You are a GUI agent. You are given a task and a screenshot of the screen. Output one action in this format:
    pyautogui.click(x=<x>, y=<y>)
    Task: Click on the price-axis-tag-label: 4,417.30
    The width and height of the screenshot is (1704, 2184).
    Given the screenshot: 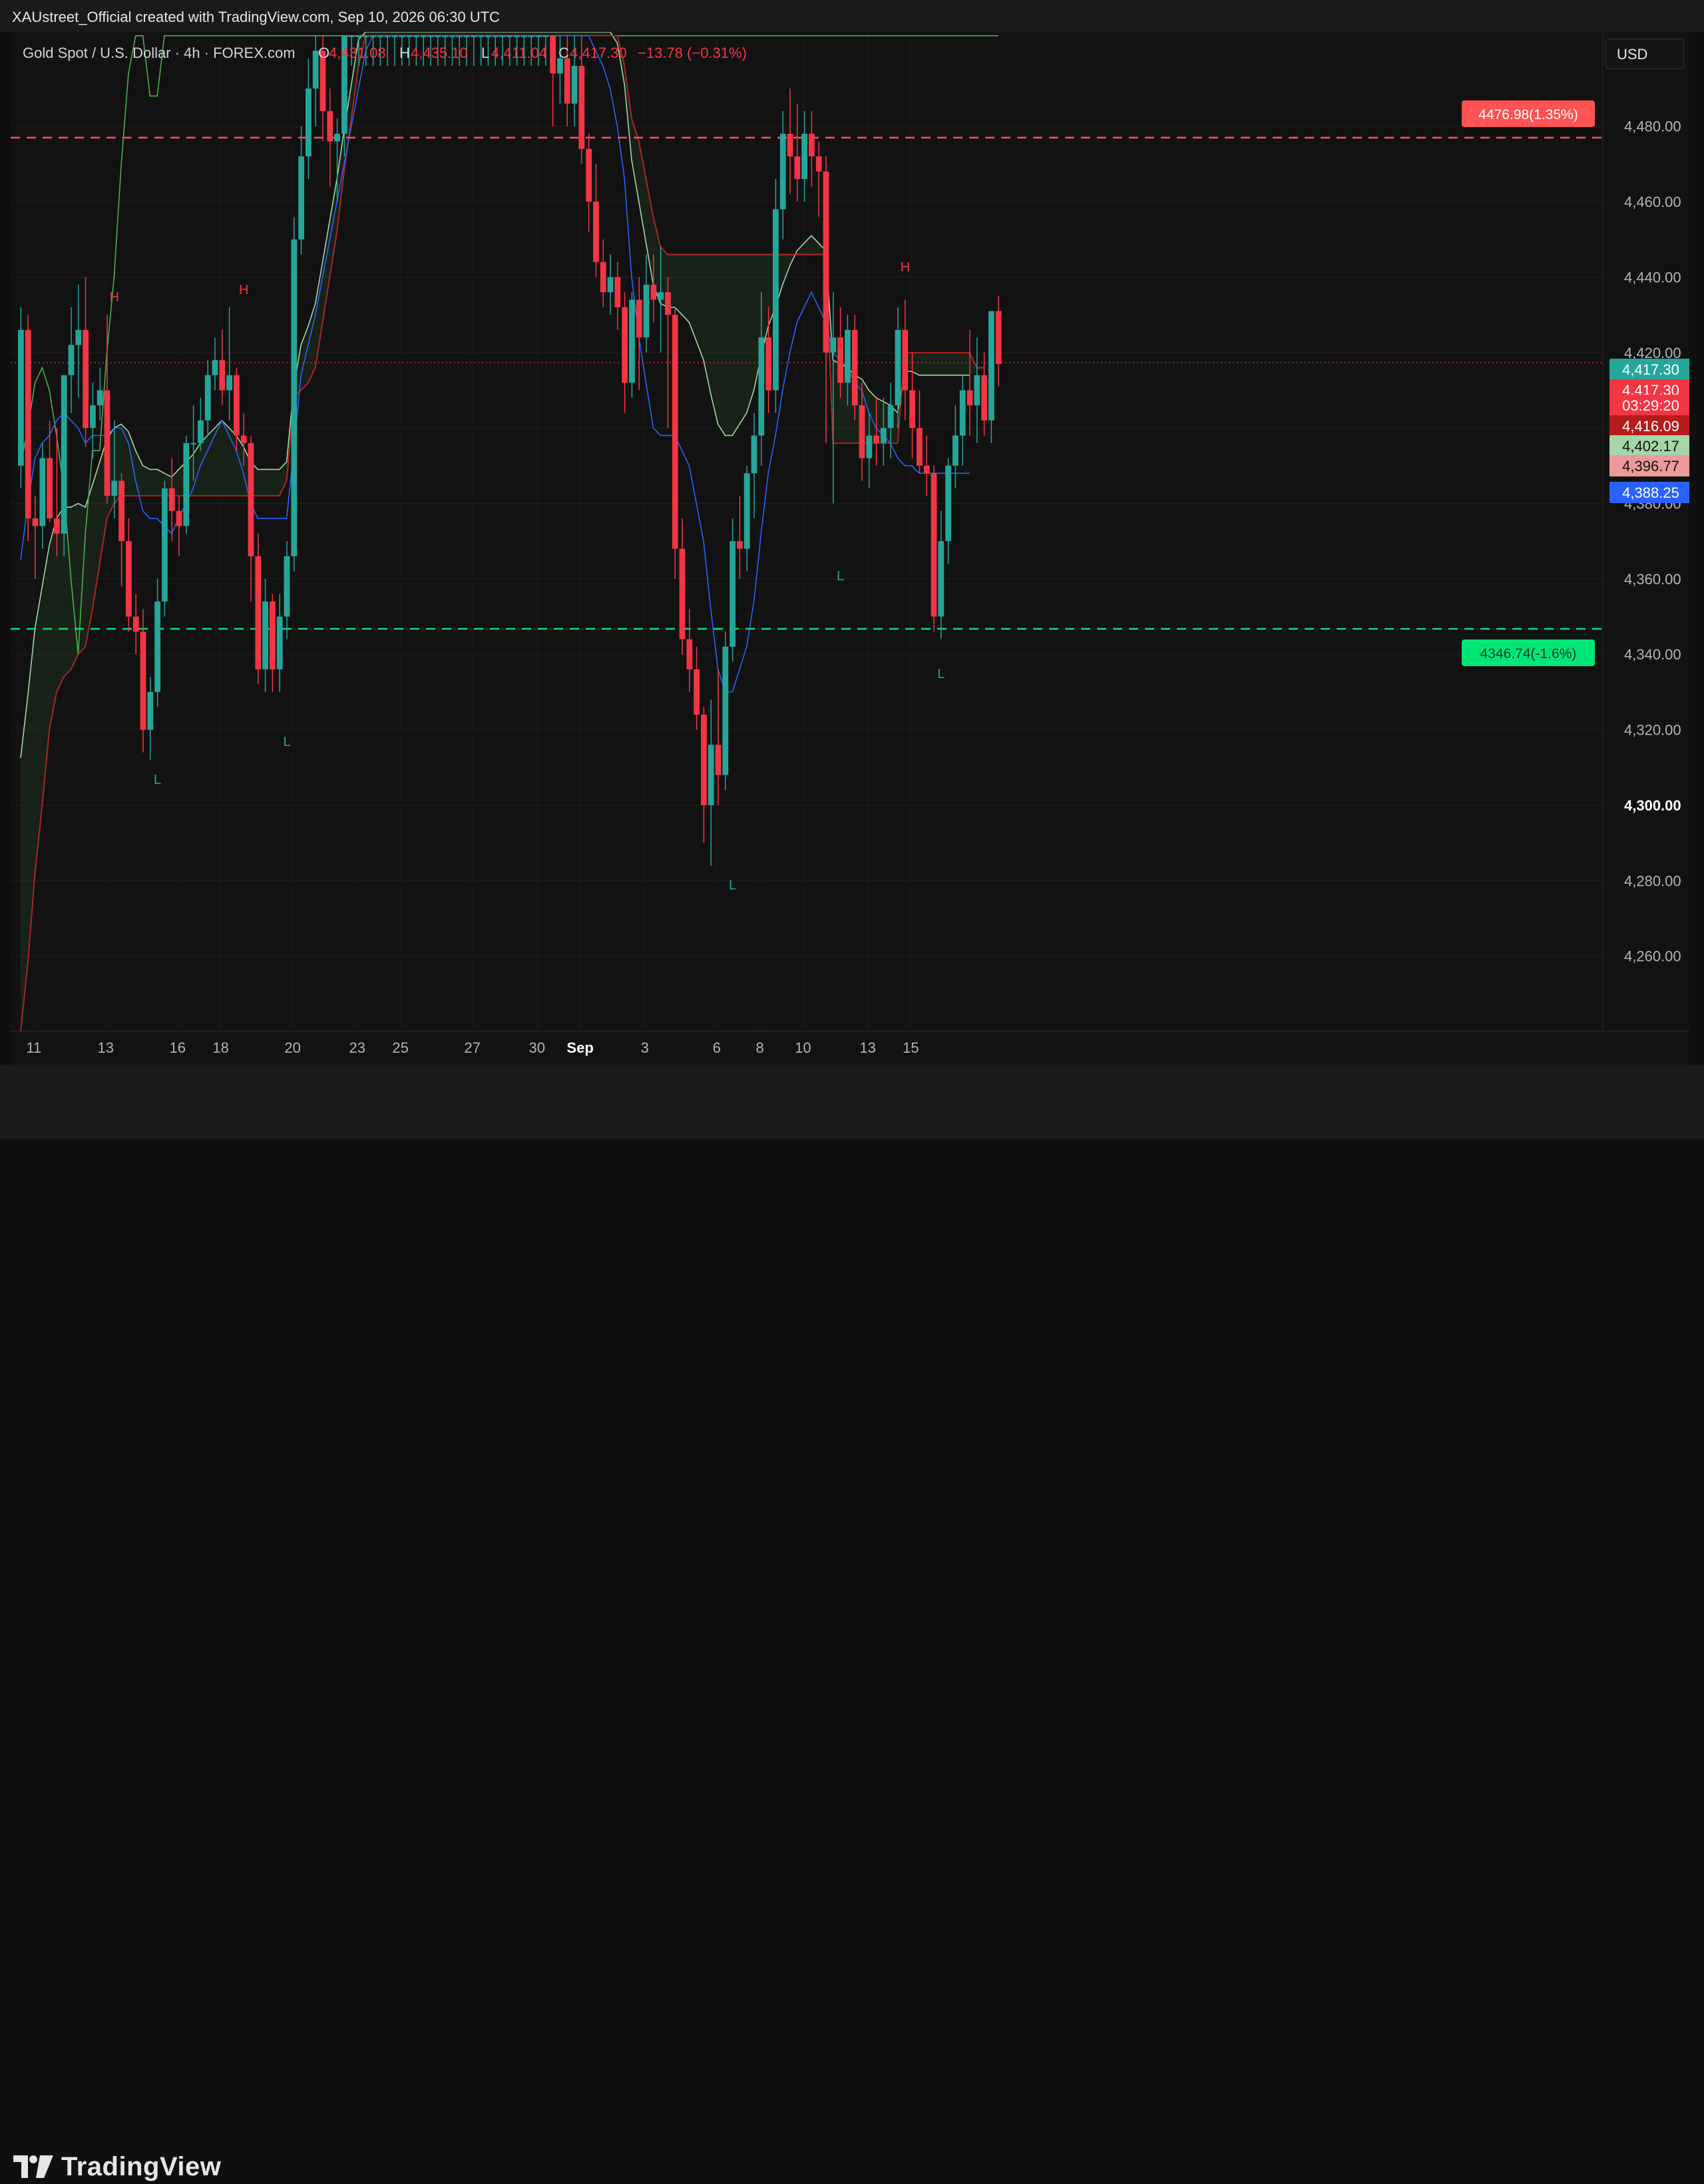 What is the action you would take?
    pyautogui.click(x=1650, y=369)
    